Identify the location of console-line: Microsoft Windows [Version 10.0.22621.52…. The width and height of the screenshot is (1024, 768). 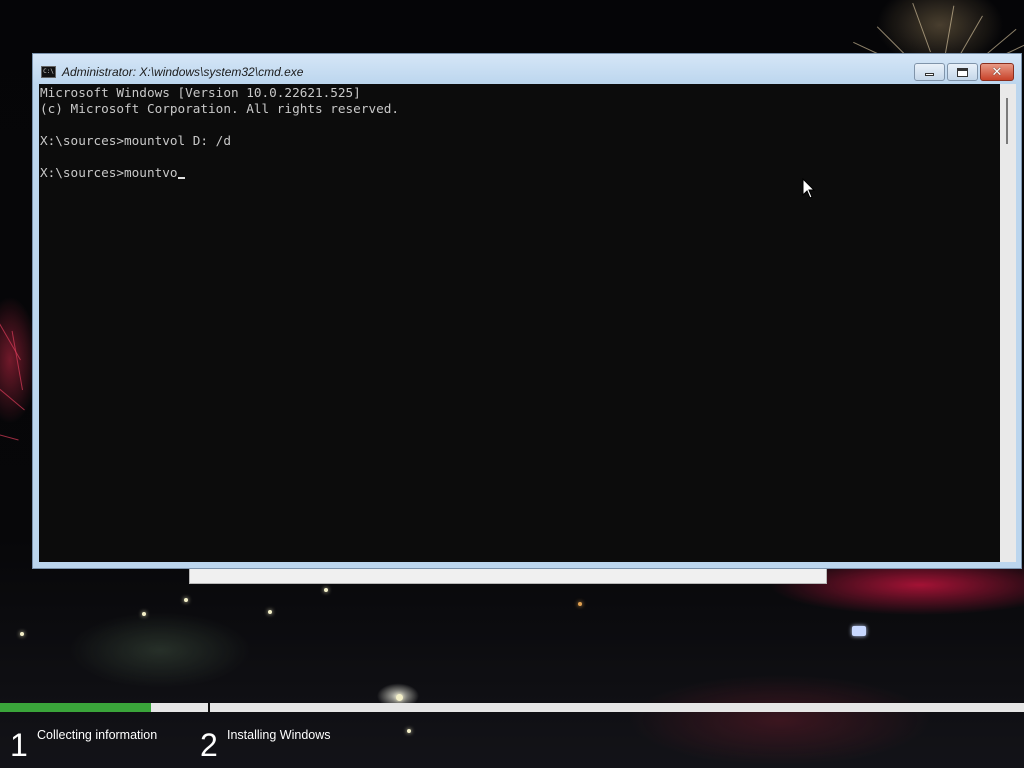
(200, 92).